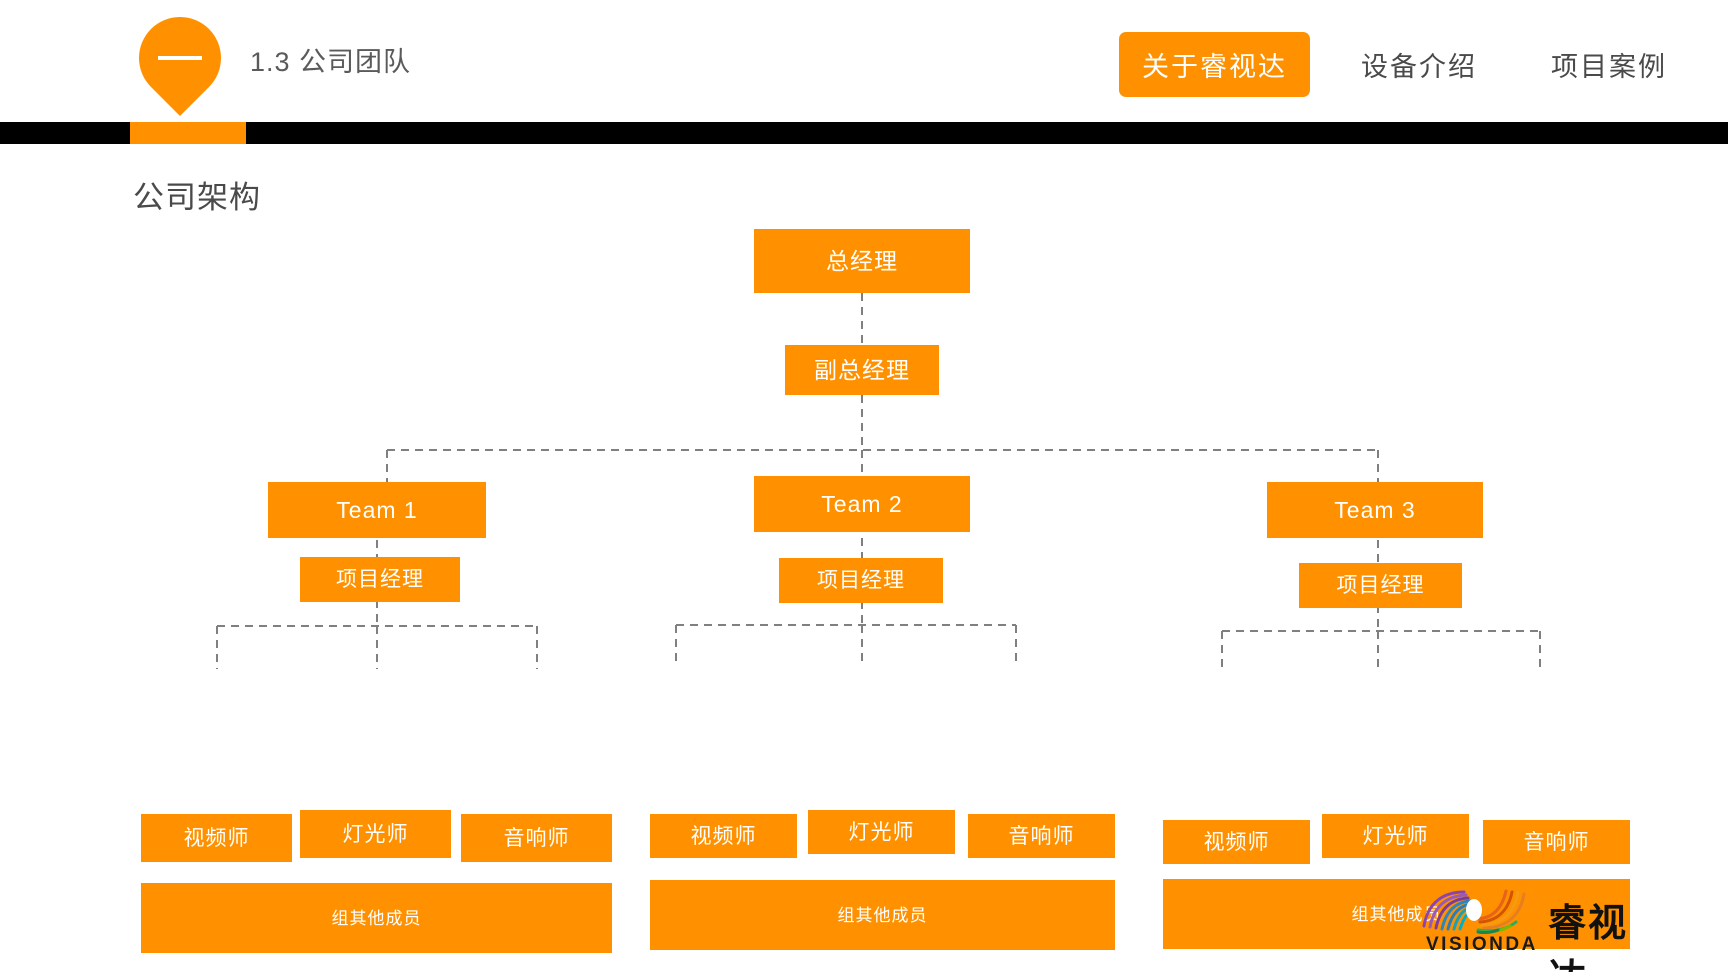 The image size is (1728, 972). What do you see at coordinates (380, 579) in the screenshot?
I see `org-node-team-1-manager: 项目经理` at bounding box center [380, 579].